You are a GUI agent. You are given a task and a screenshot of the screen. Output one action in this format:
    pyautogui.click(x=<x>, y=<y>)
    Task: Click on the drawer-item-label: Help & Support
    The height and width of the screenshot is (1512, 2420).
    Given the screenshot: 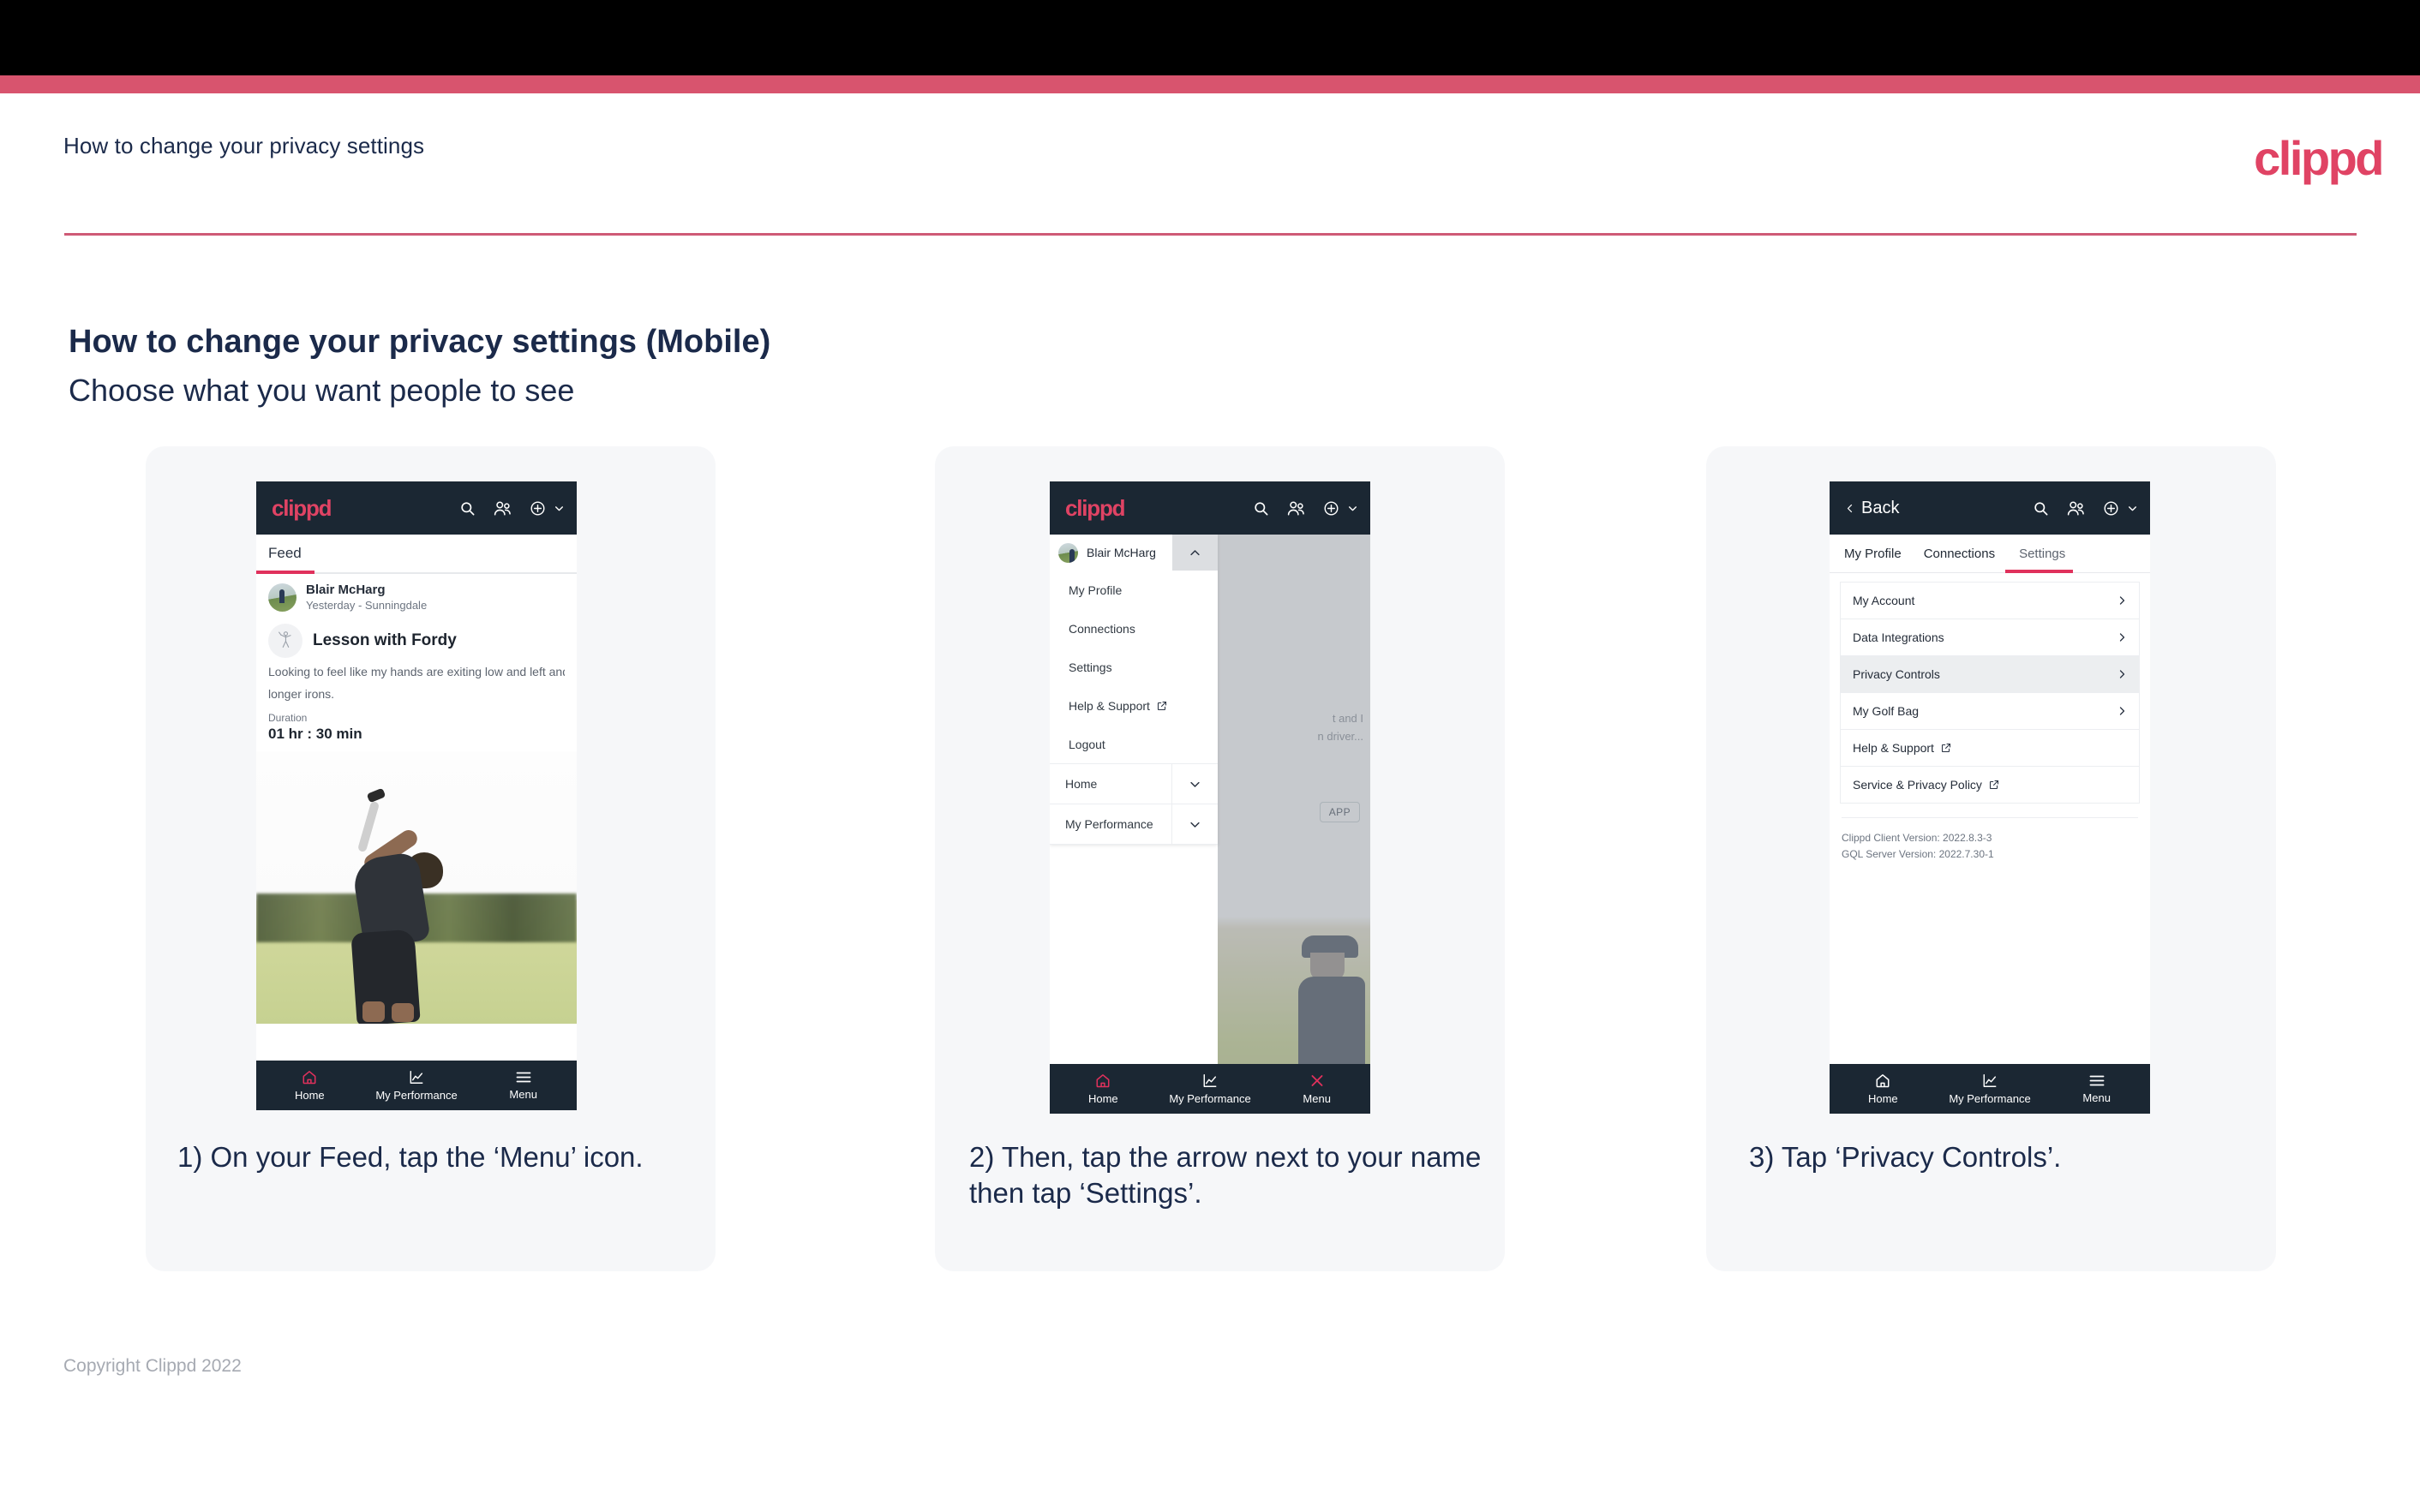 What is the action you would take?
    pyautogui.click(x=1109, y=705)
    